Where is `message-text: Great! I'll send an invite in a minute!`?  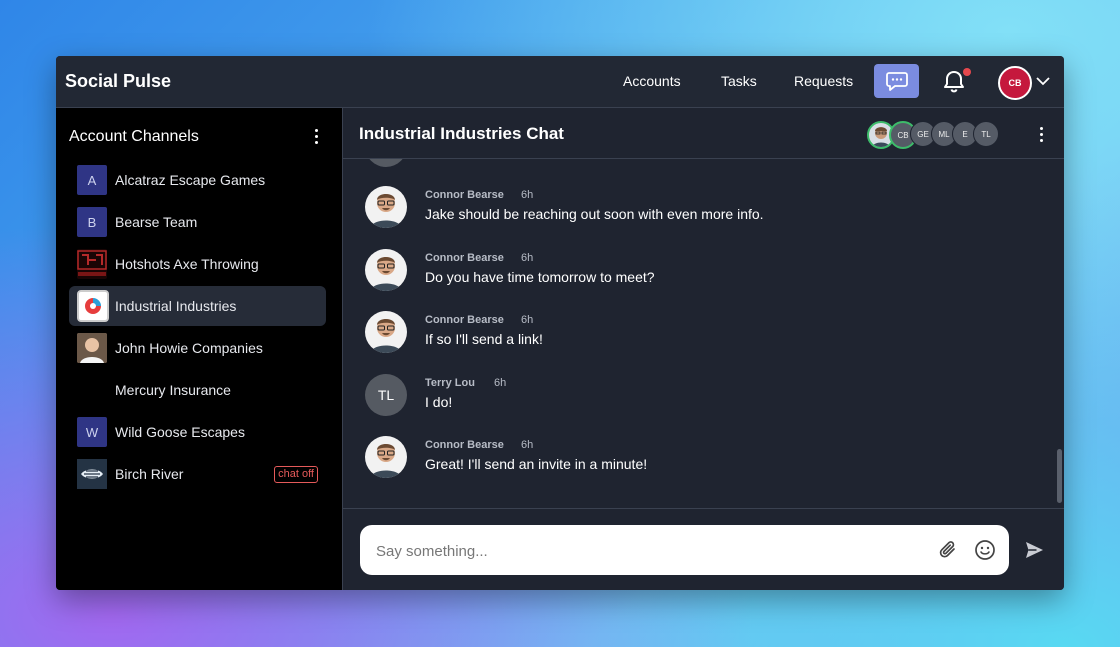 message-text: Great! I'll send an invite in a minute! is located at coordinates (536, 464).